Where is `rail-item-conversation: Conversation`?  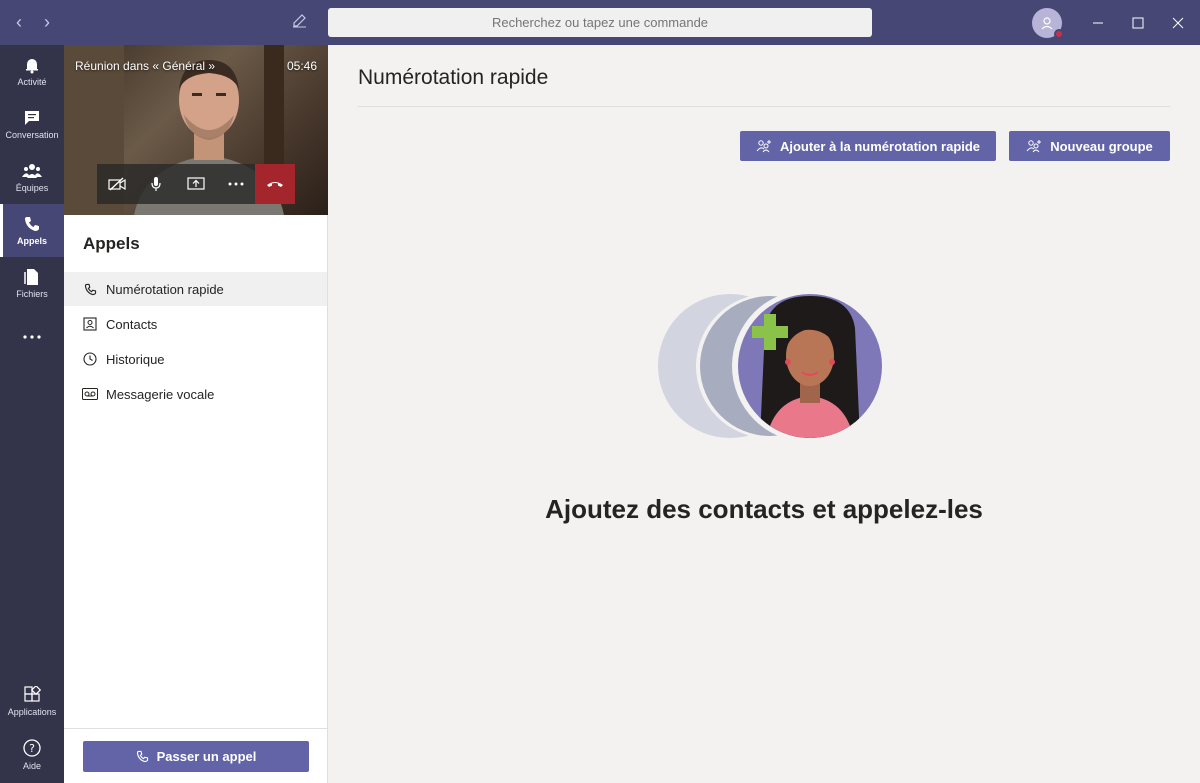 rail-item-conversation: Conversation is located at coordinates (32, 124).